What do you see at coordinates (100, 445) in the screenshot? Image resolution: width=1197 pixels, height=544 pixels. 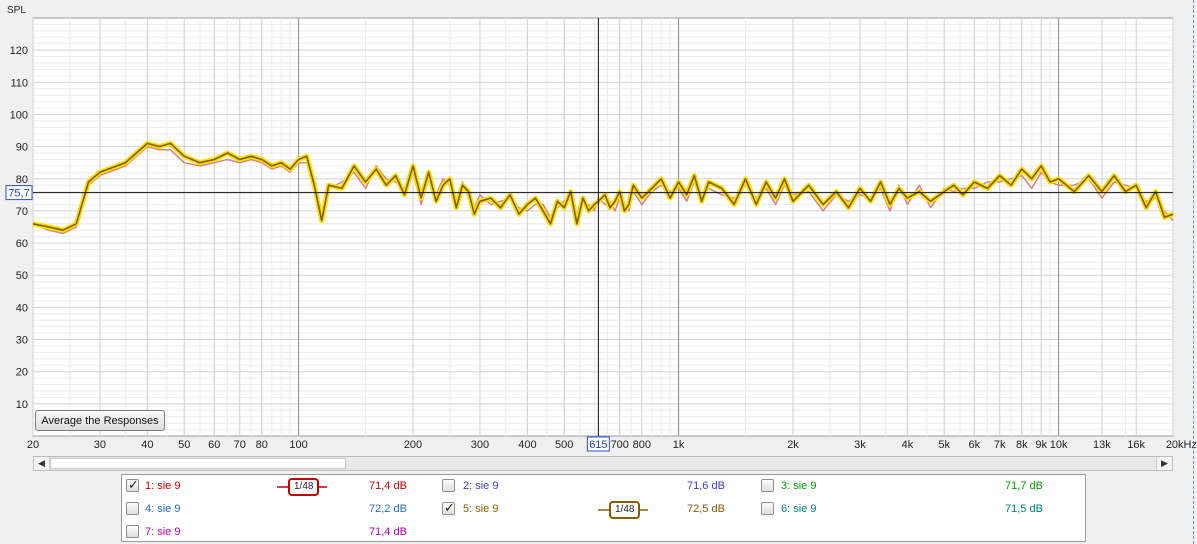 I see `x-tick-label: 30` at bounding box center [100, 445].